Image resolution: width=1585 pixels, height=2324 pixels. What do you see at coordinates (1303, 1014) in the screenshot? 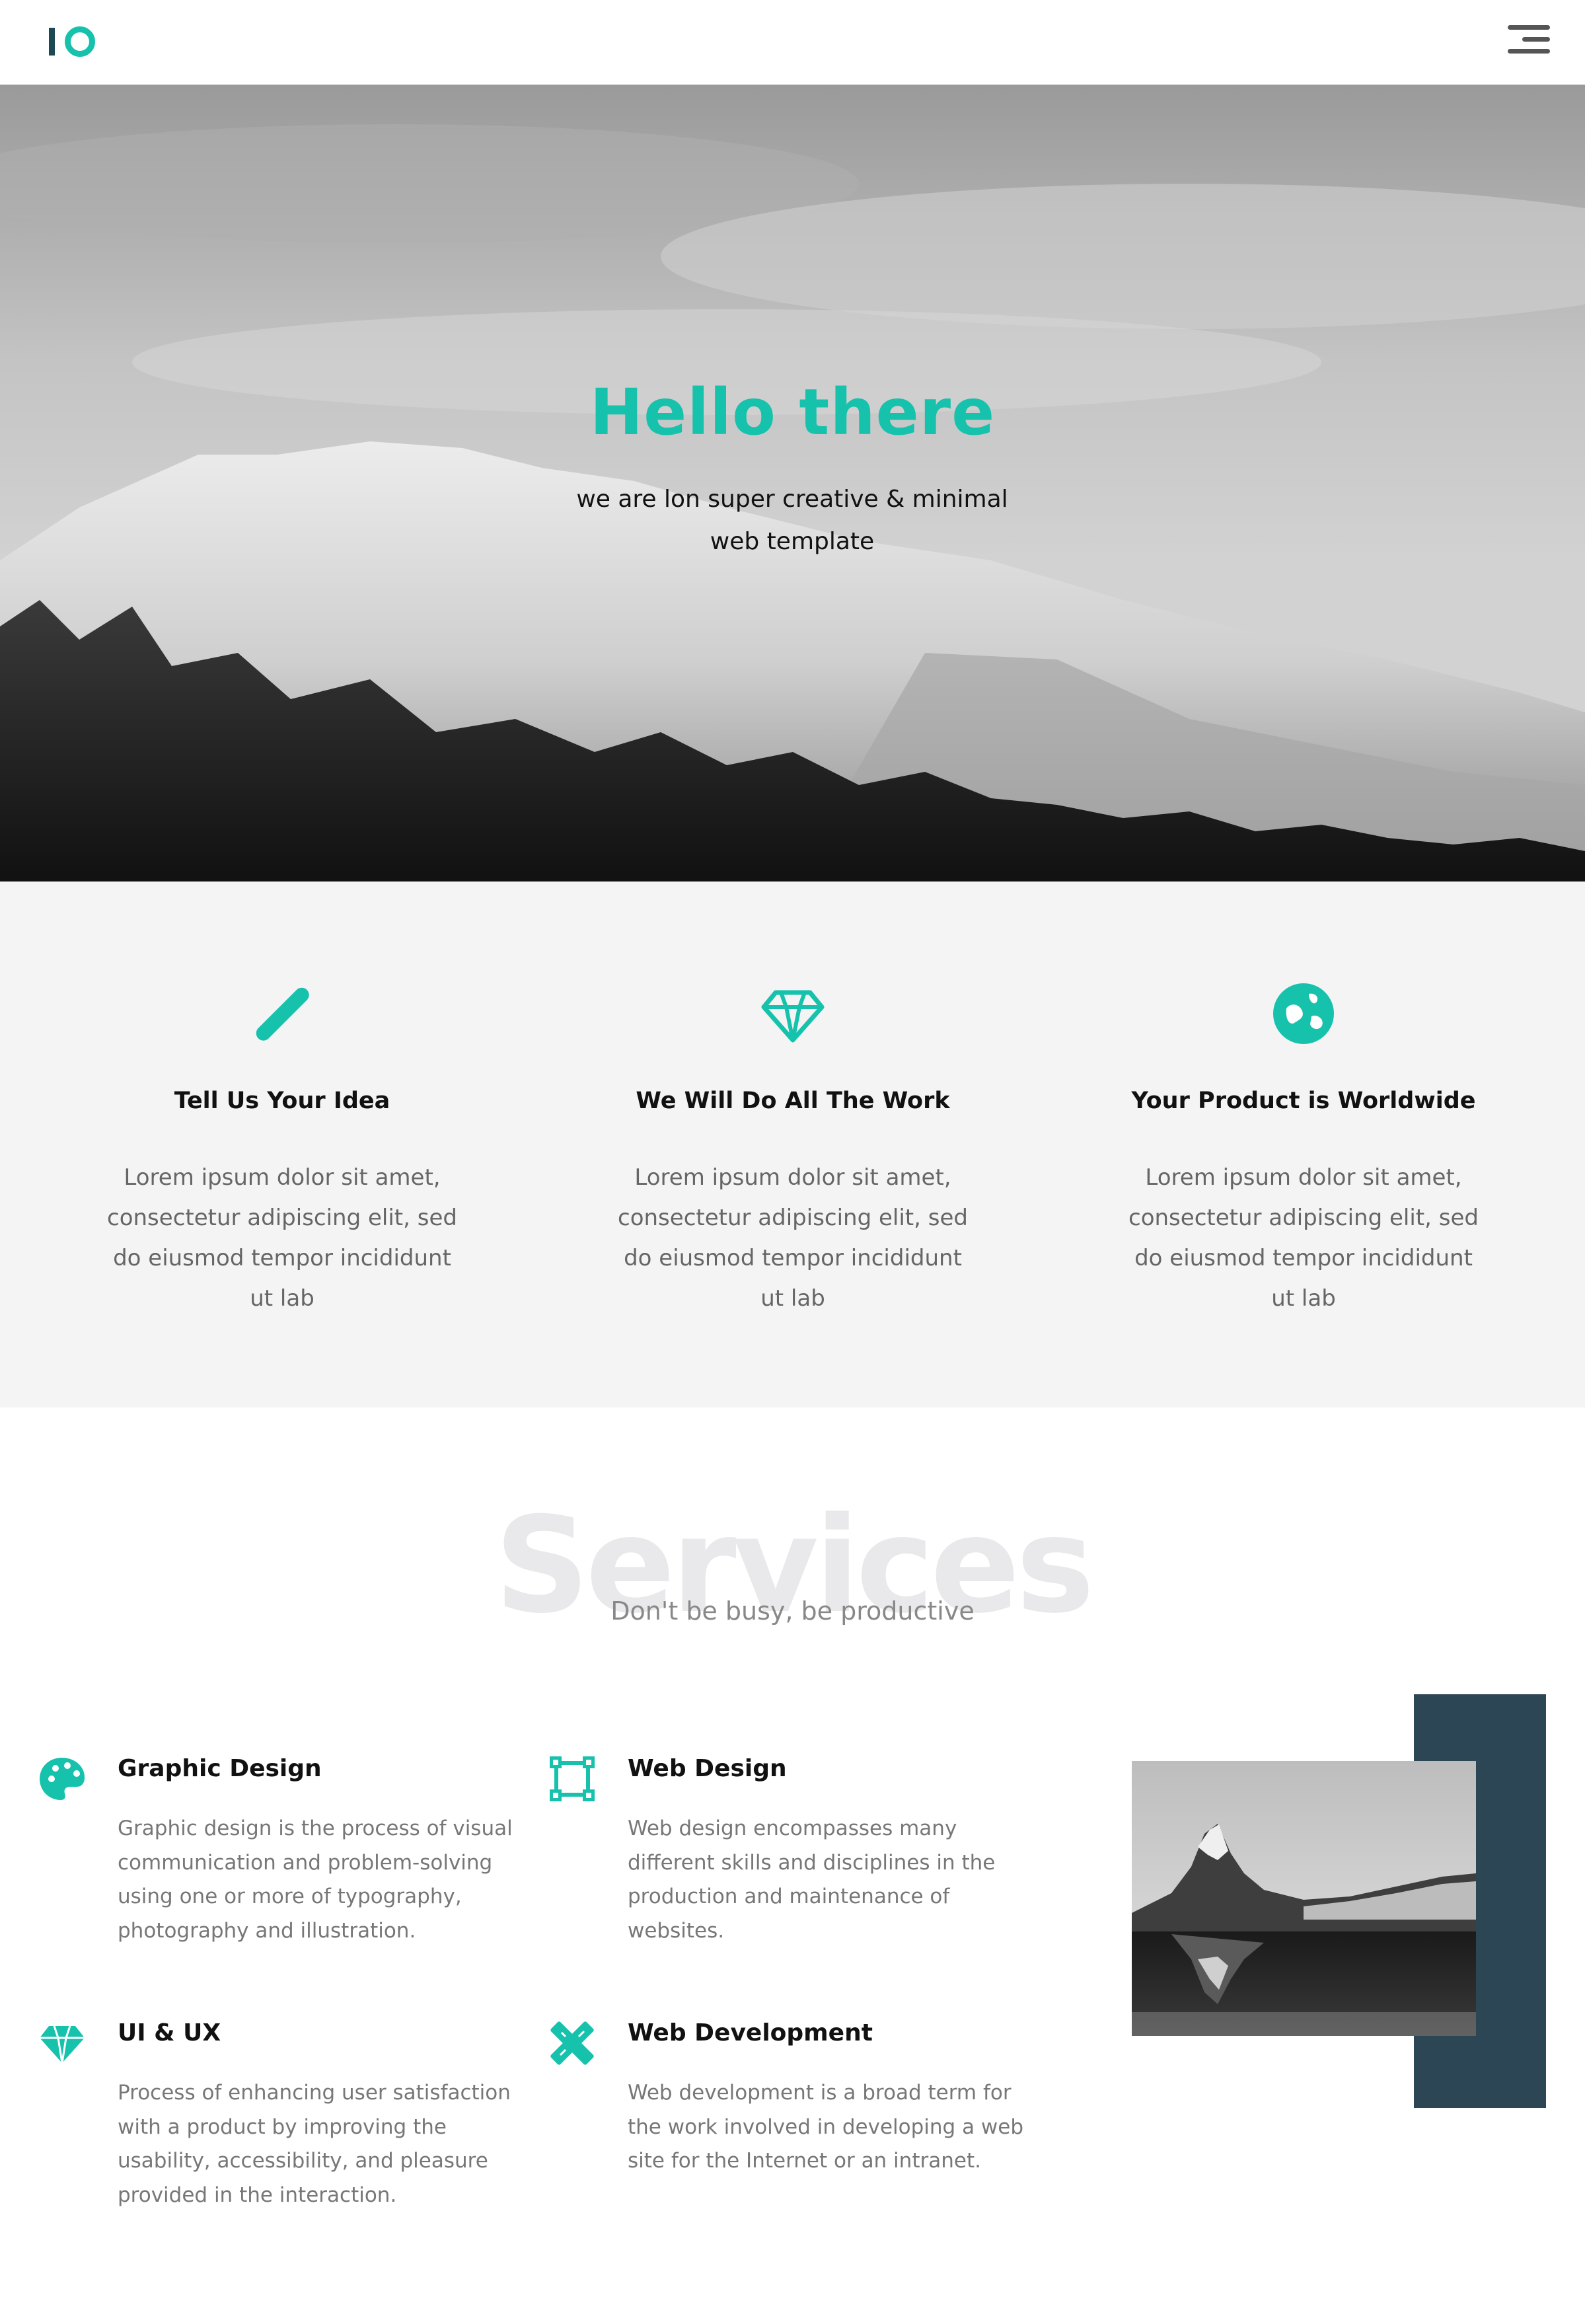
I see `globe-icon` at bounding box center [1303, 1014].